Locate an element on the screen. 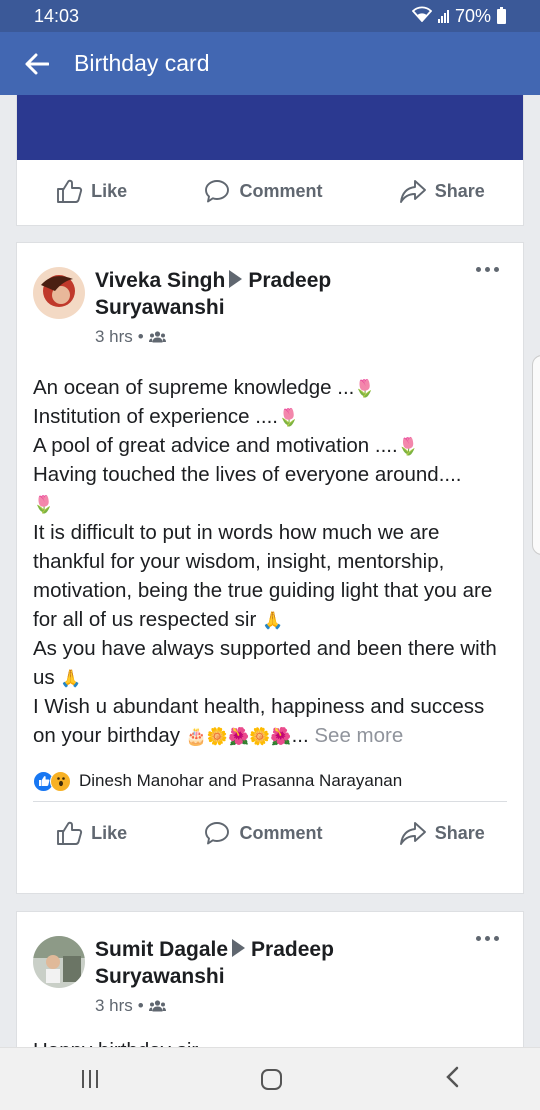 This screenshot has width=540, height=1110. cover-image is located at coordinates (270, 127).